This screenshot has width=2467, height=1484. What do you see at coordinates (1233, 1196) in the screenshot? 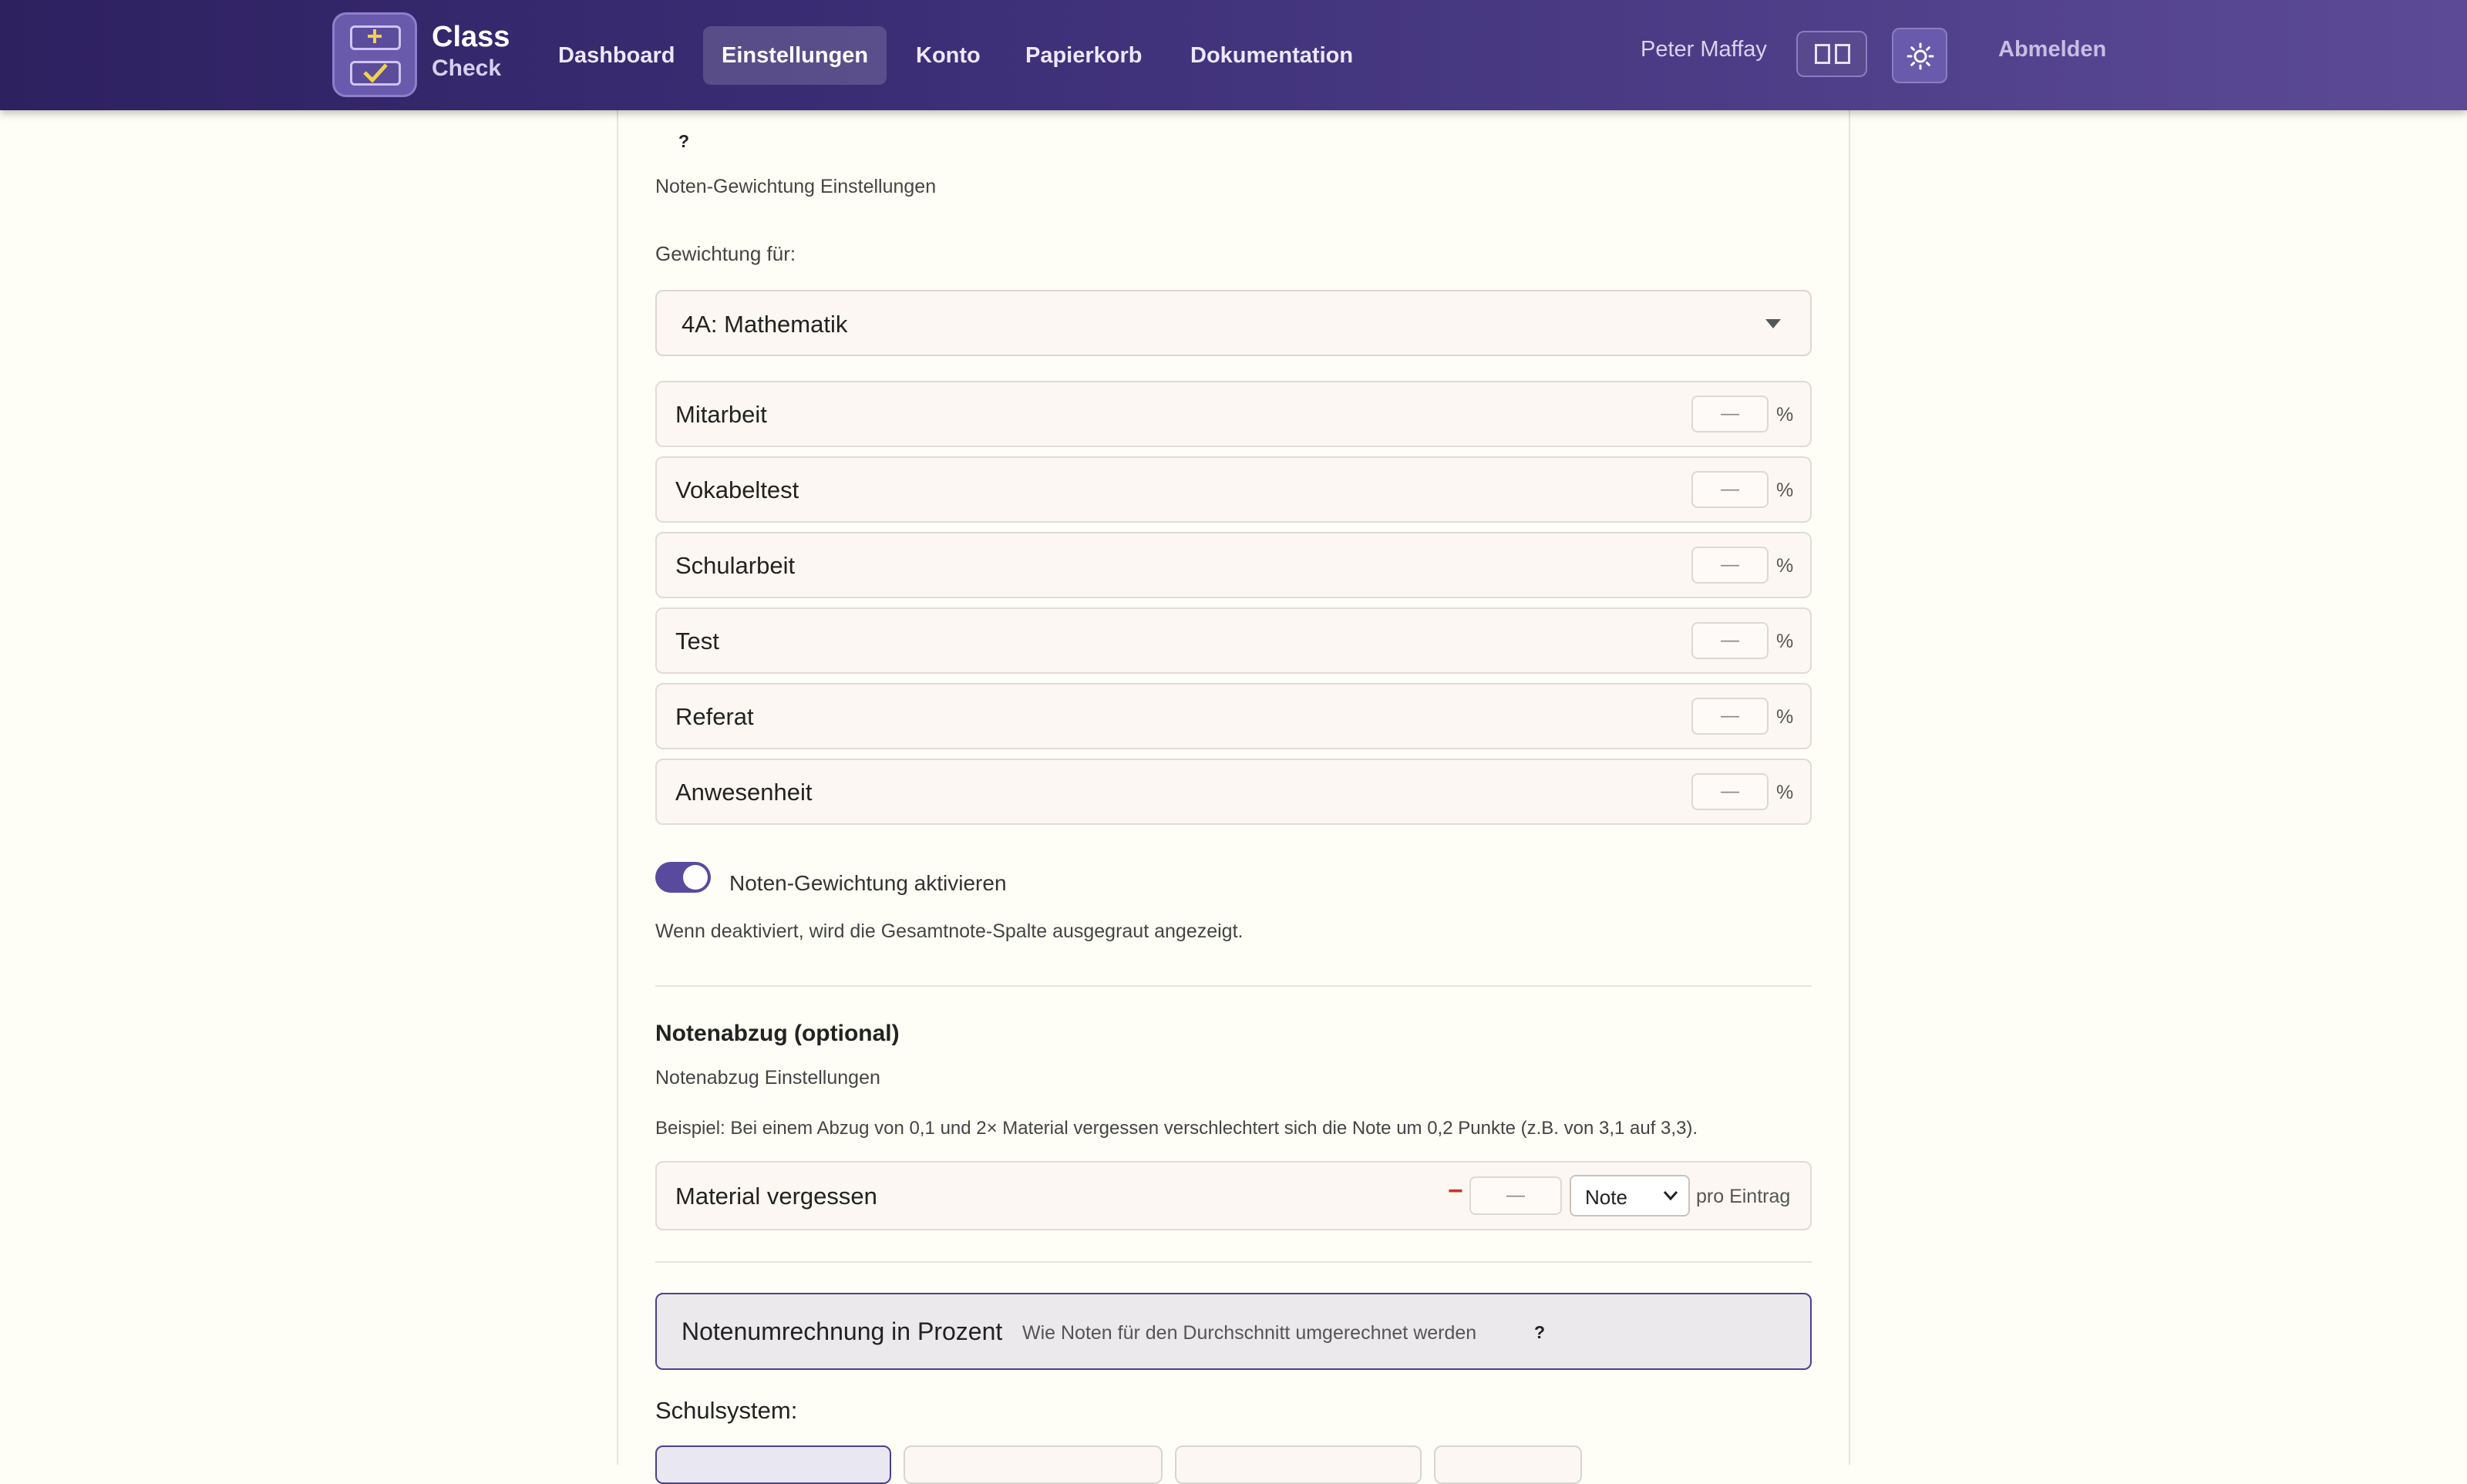
I see `deduction-row-material: Material vergessen − — Note pro Eintrag` at bounding box center [1233, 1196].